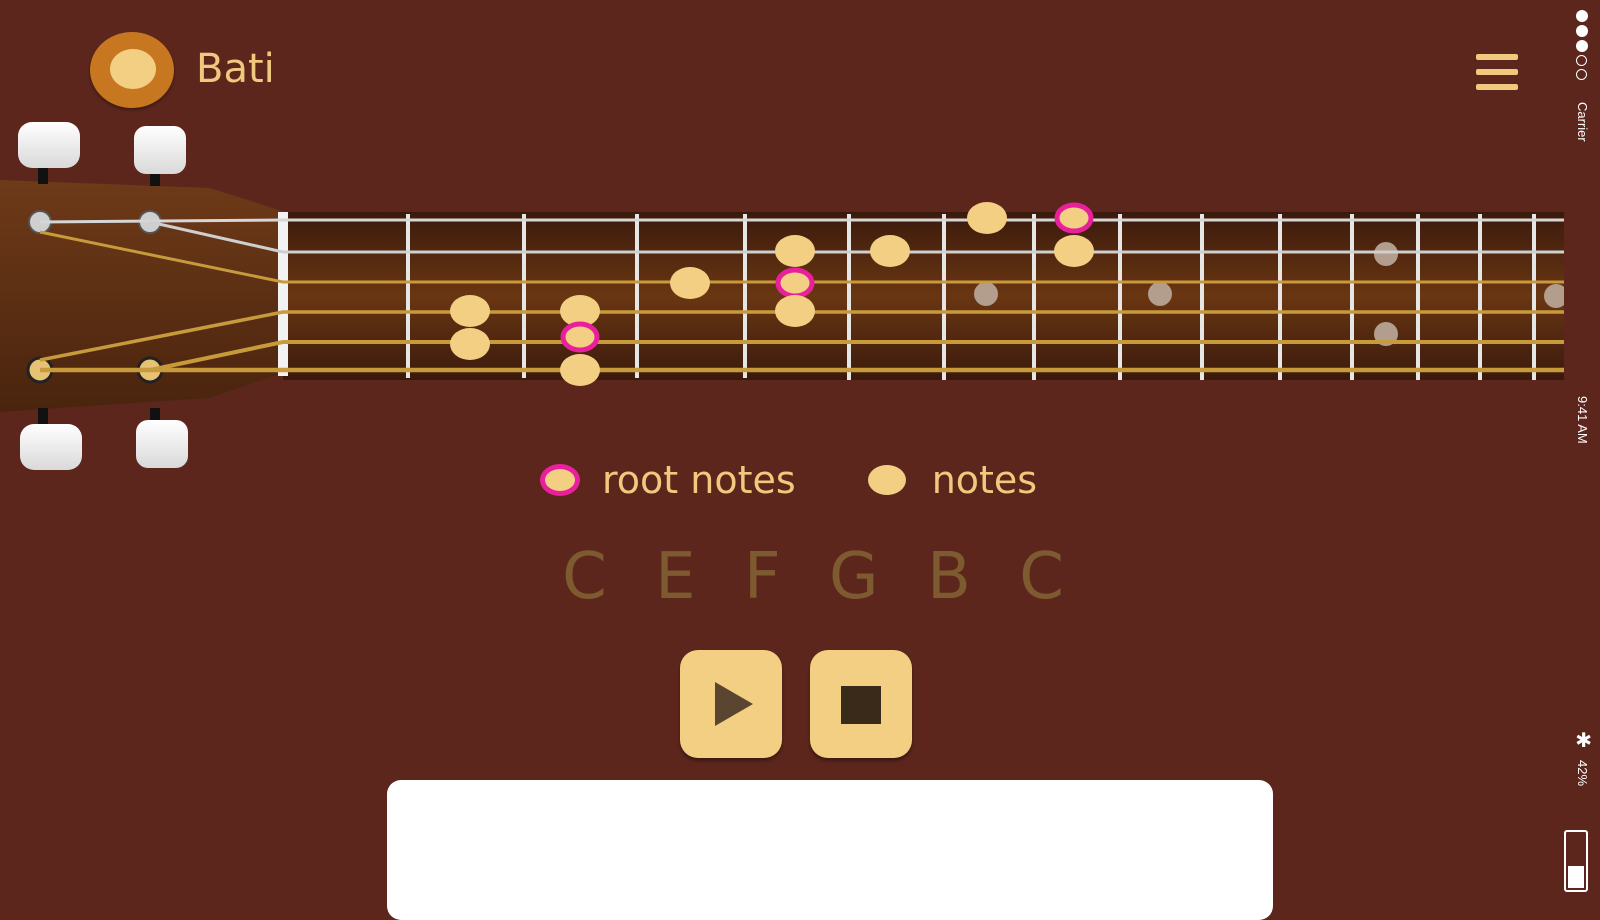 Image resolution: width=1600 pixels, height=920 pixels. What do you see at coordinates (796, 704) in the screenshot?
I see `playback-controls` at bounding box center [796, 704].